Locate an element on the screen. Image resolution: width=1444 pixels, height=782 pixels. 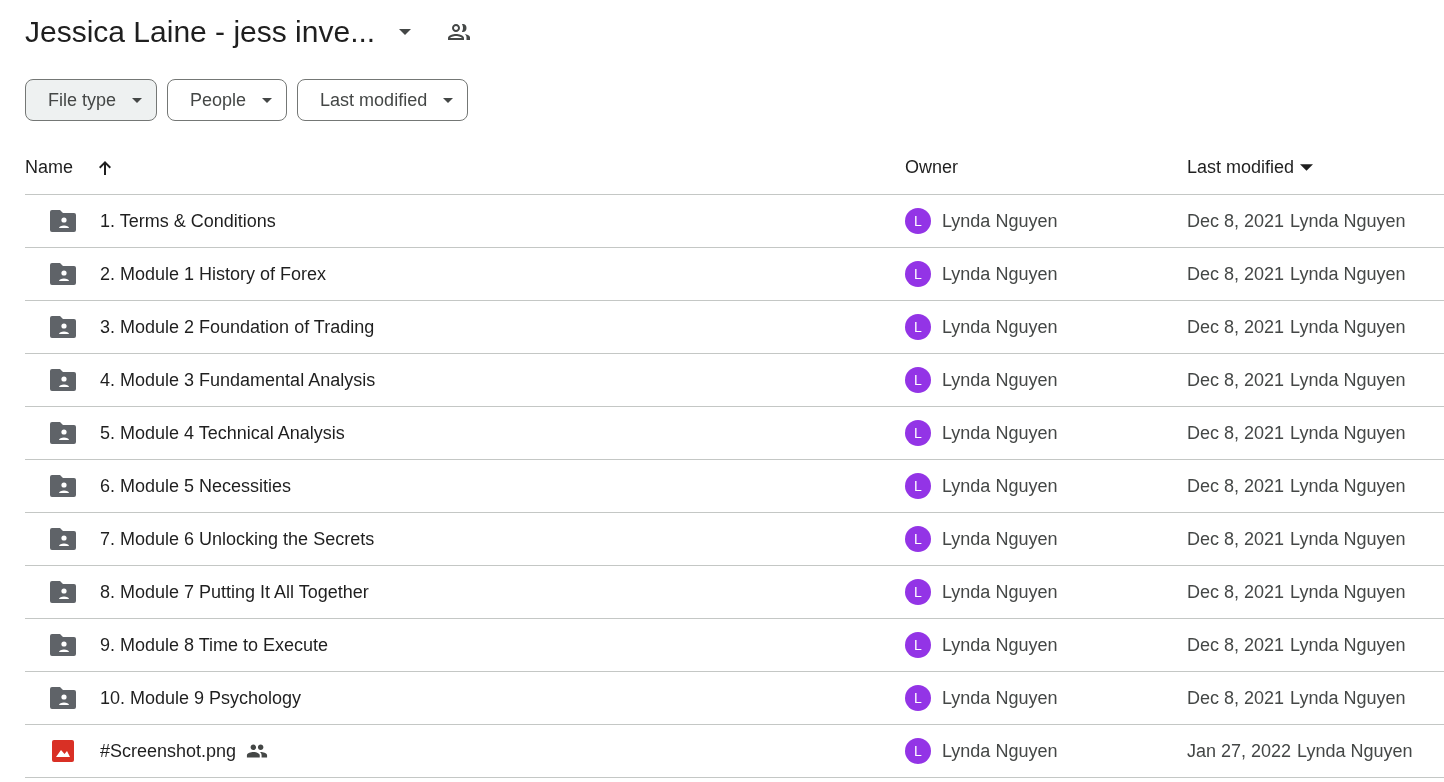
column-header: Owner is located at coordinates (931, 167).